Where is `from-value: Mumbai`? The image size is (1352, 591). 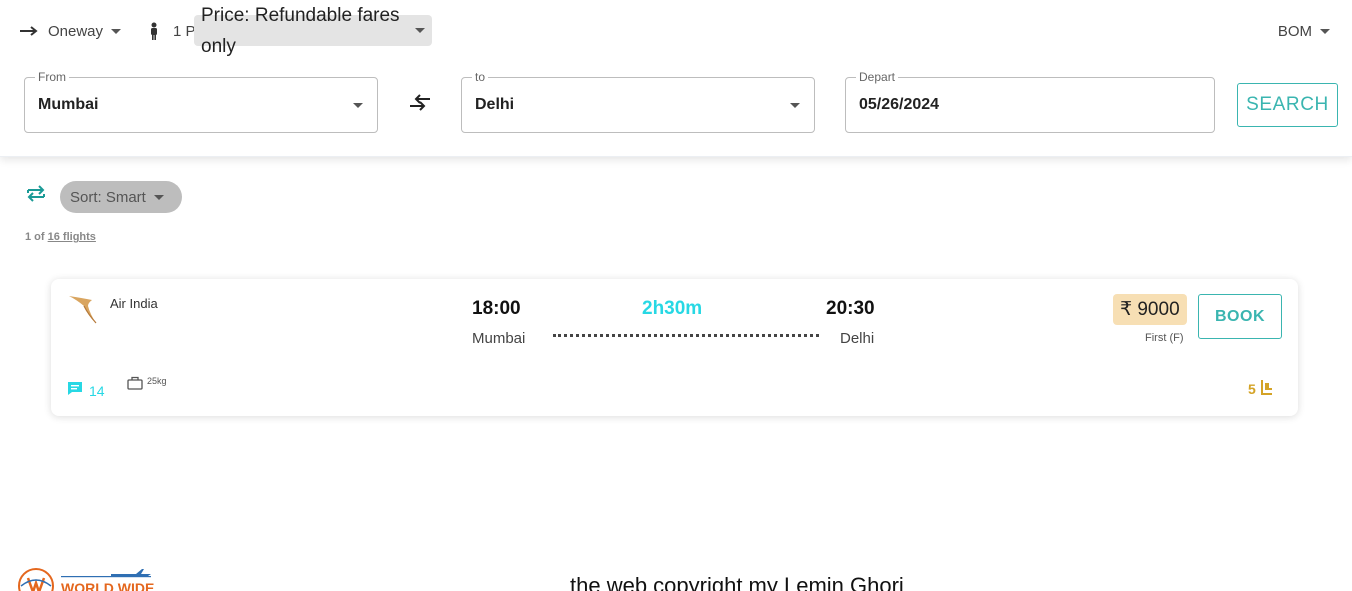
from-value: Mumbai is located at coordinates (68, 104).